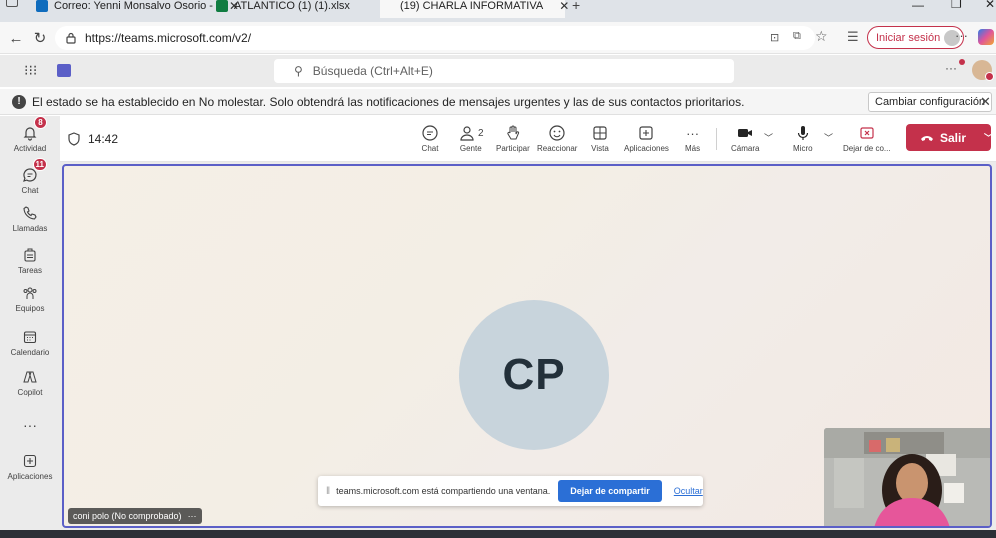 The image size is (996, 538). What do you see at coordinates (949, 137) in the screenshot?
I see `leave-button: Salir ﹀` at bounding box center [949, 137].